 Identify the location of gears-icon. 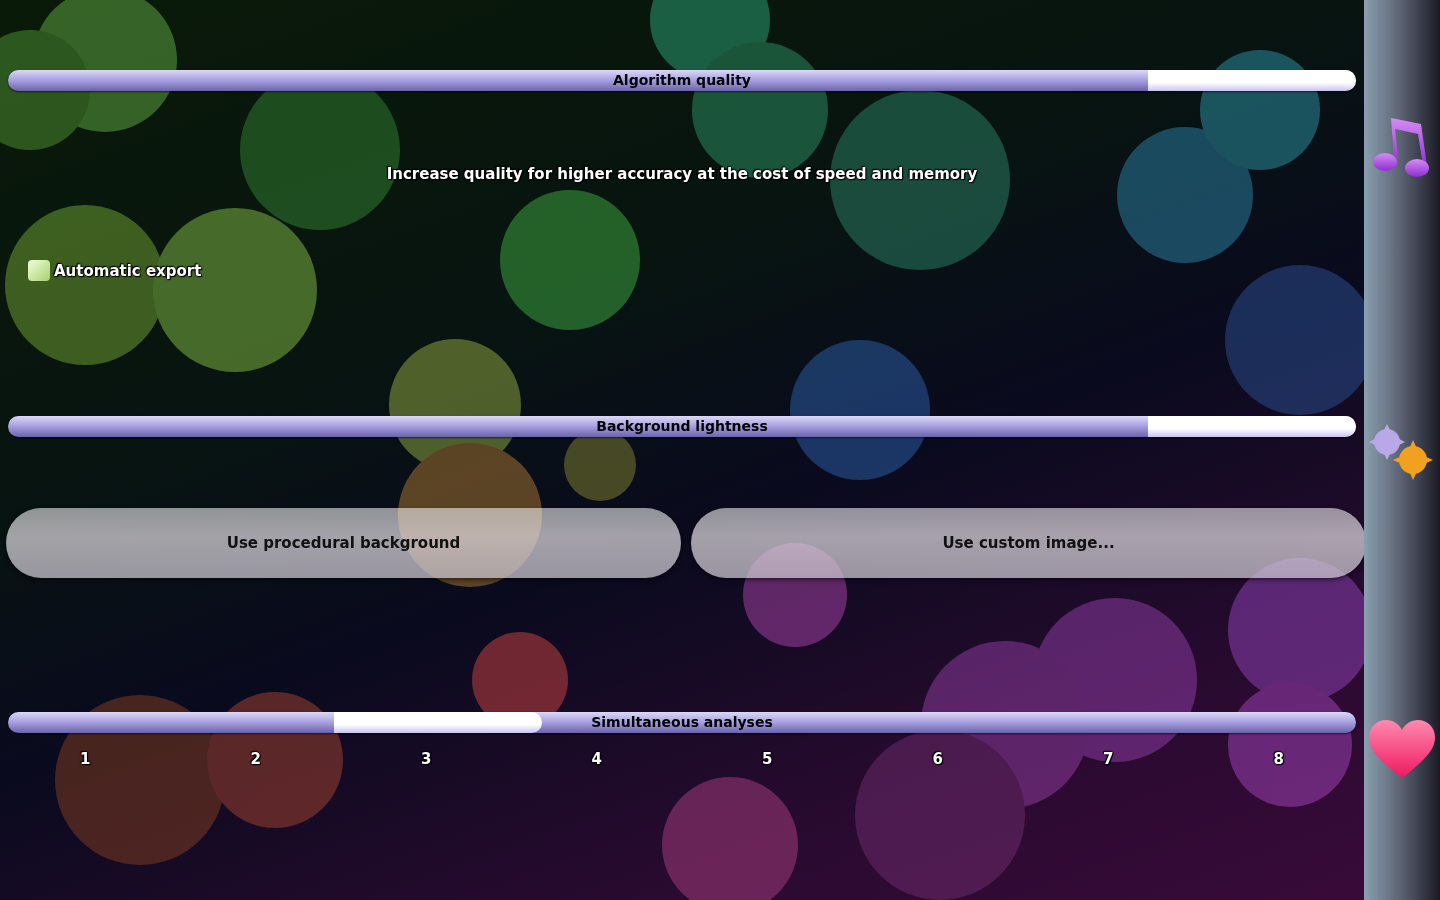
(1402, 452).